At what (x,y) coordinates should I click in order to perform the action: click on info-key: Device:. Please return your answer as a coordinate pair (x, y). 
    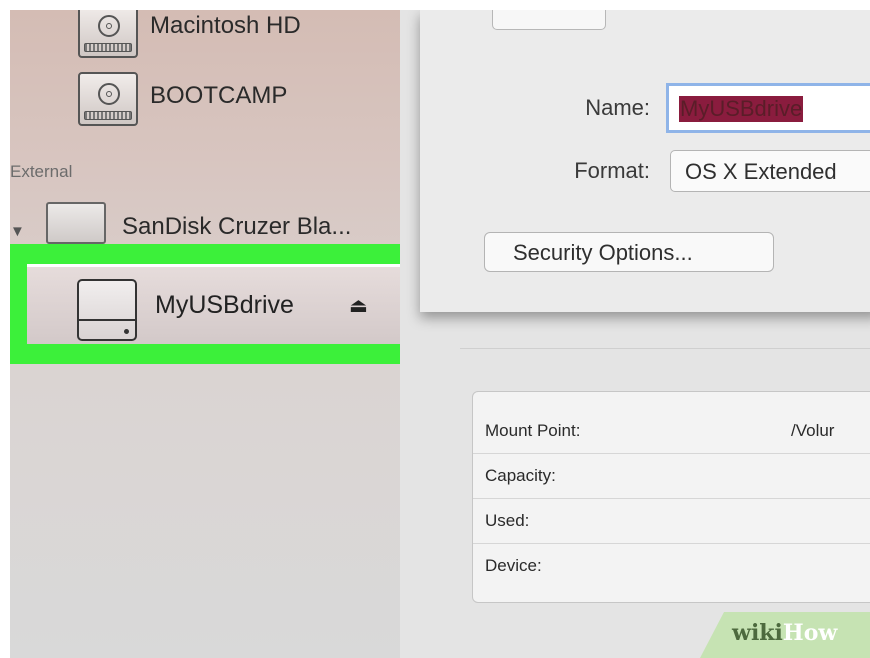
    Looking at the image, I should click on (513, 565).